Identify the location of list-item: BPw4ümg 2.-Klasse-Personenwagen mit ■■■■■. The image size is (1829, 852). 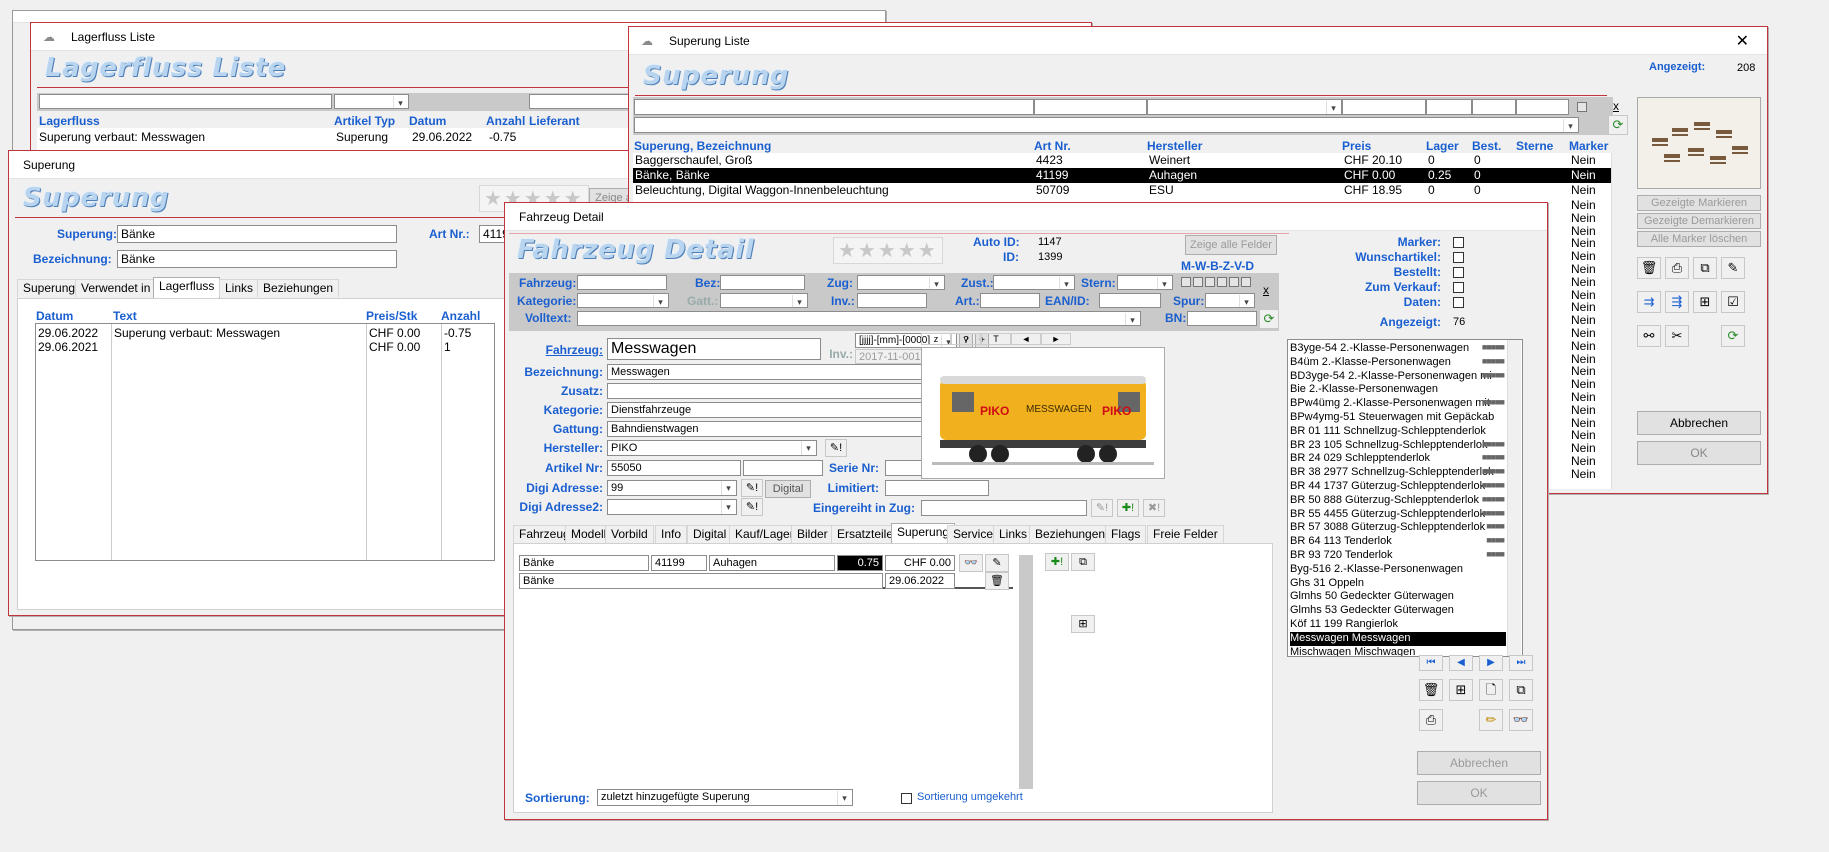
(1398, 404).